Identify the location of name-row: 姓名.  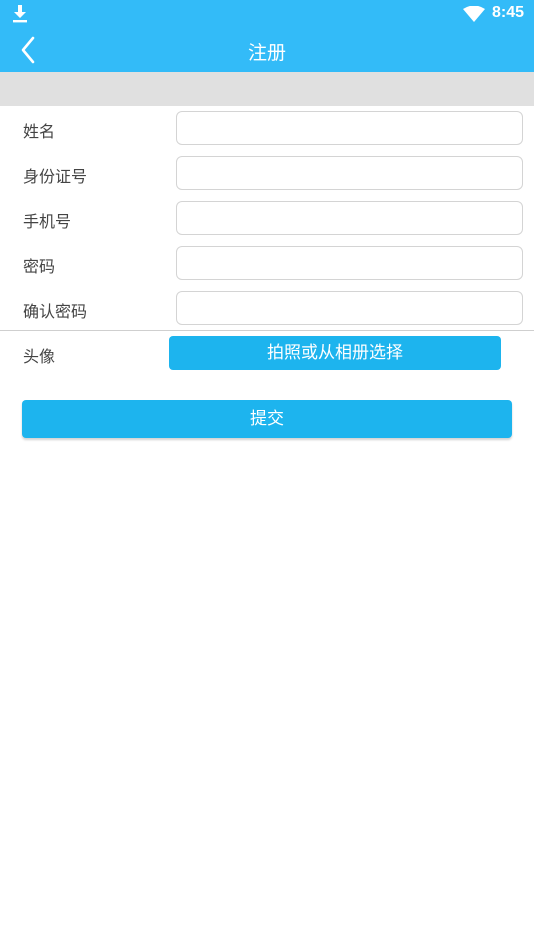
(267, 128).